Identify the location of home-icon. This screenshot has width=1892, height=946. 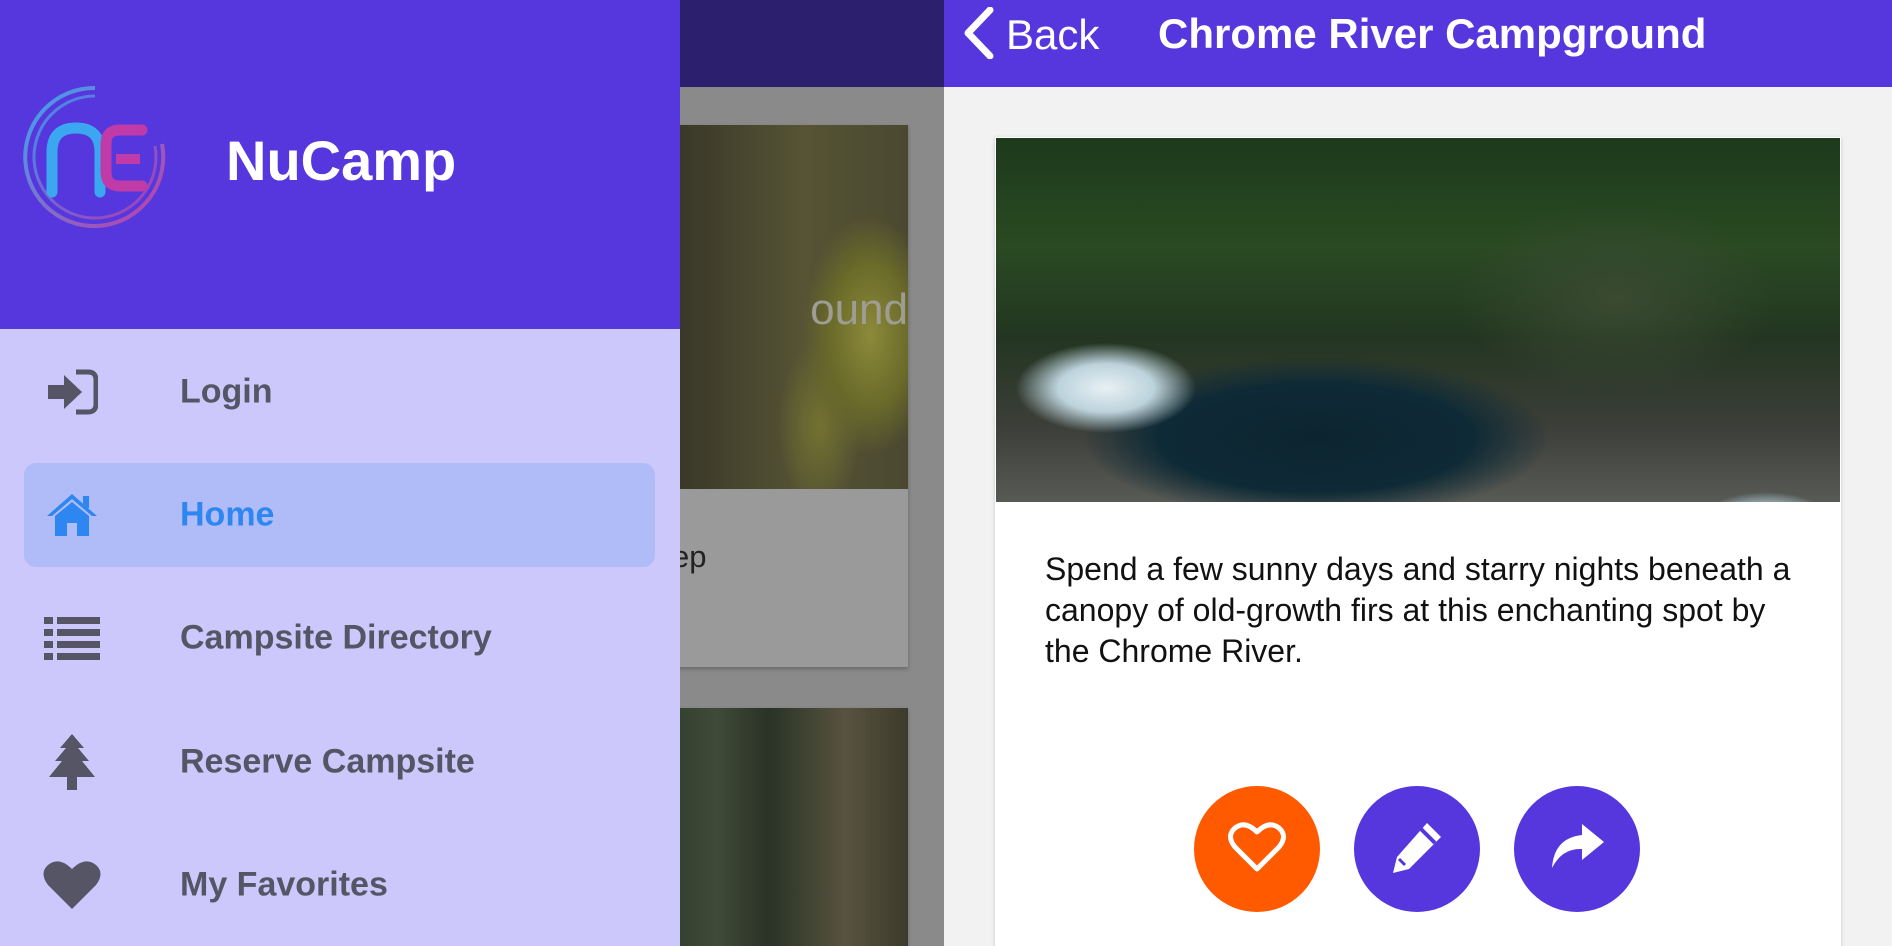
(72, 515).